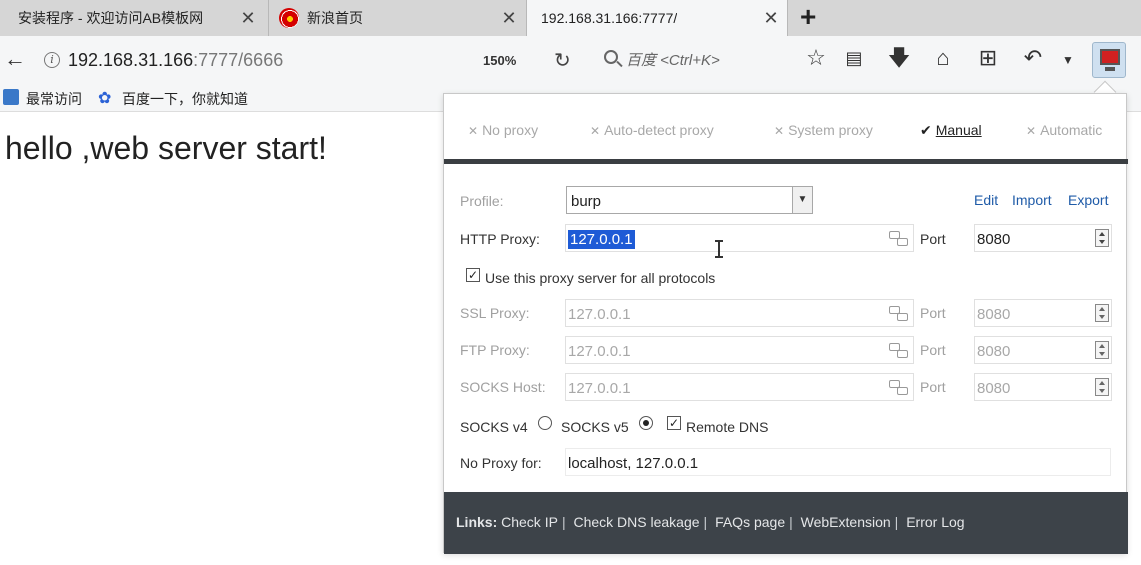 This screenshot has width=1141, height=565. Describe the element at coordinates (238, 60) in the screenshot. I see `url-path: :7777/6666` at that location.